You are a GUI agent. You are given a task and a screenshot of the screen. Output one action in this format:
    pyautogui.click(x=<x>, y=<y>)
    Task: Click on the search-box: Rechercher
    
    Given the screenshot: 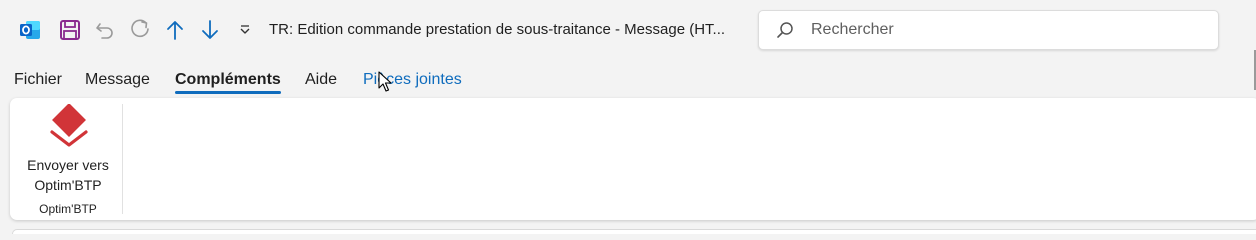 What is the action you would take?
    pyautogui.click(x=988, y=30)
    